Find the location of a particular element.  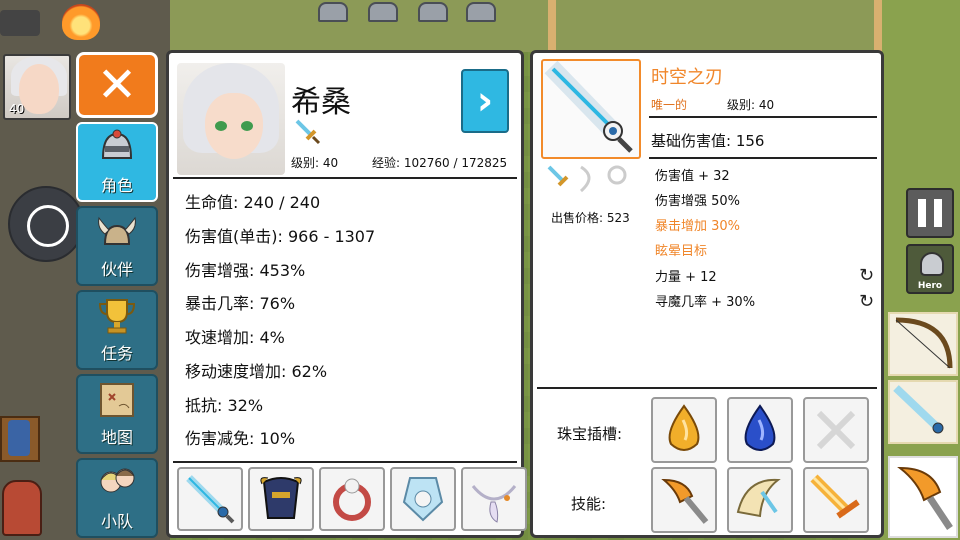

equip-slot-amulet is located at coordinates (423, 499).